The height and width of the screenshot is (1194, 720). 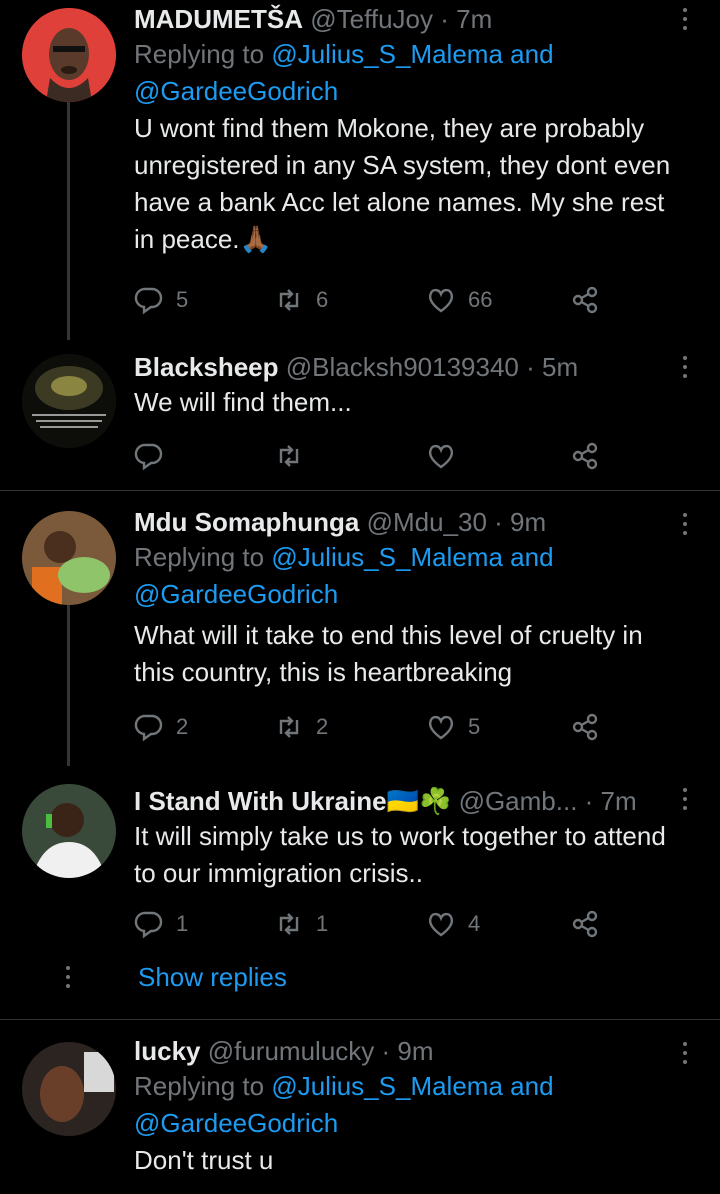 I want to click on display-name: MADUMETŠA, so click(x=218, y=19).